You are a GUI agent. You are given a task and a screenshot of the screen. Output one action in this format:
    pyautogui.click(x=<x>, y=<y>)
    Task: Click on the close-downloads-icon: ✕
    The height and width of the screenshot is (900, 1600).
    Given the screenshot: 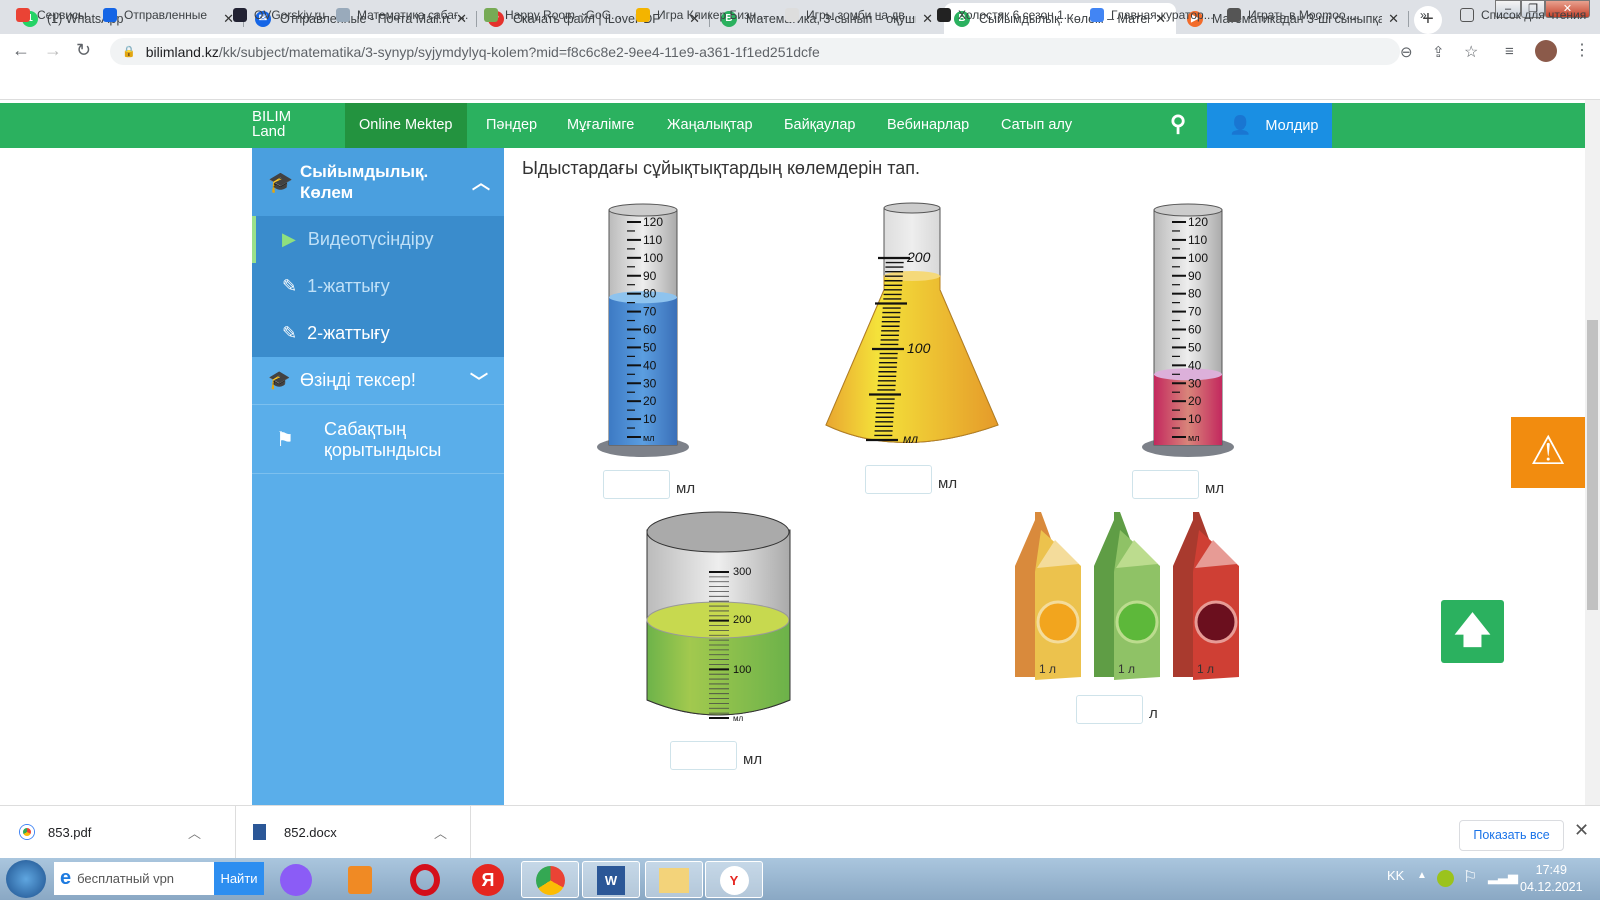 What is the action you would take?
    pyautogui.click(x=1581, y=830)
    